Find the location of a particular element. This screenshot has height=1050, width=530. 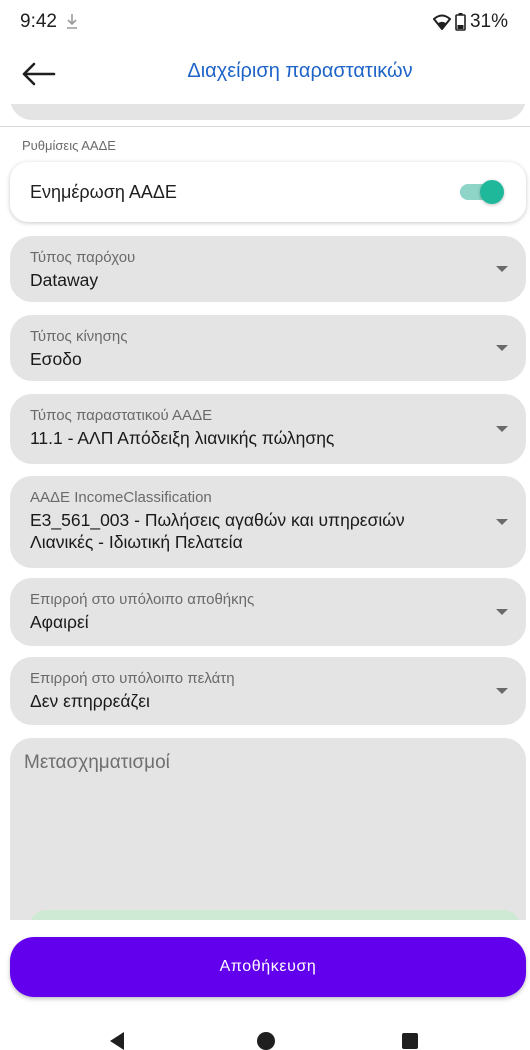

nav-home-icon is located at coordinates (266, 1041).